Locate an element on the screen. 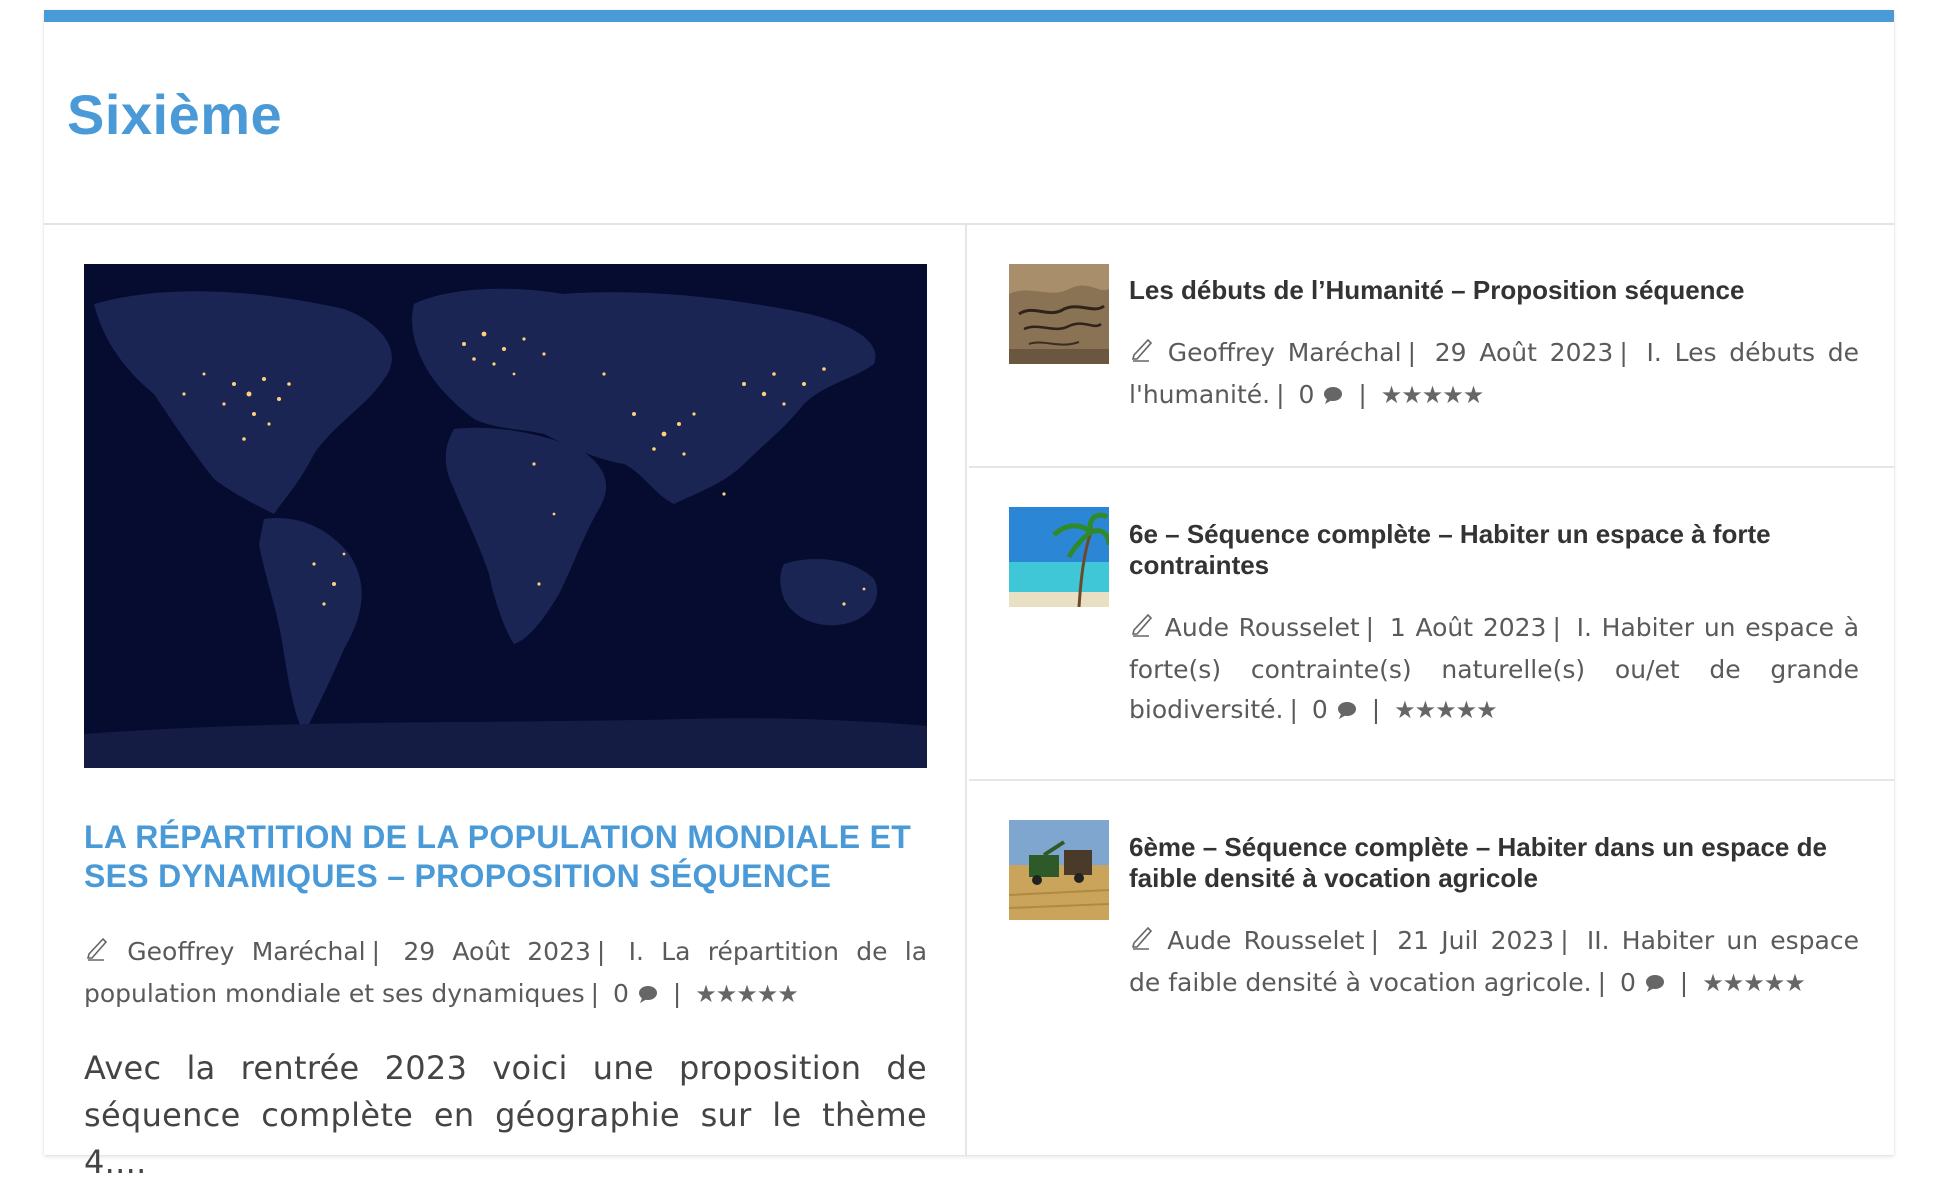 The width and height of the screenshot is (1942, 1186). section-title: Sixième is located at coordinates (174, 114).